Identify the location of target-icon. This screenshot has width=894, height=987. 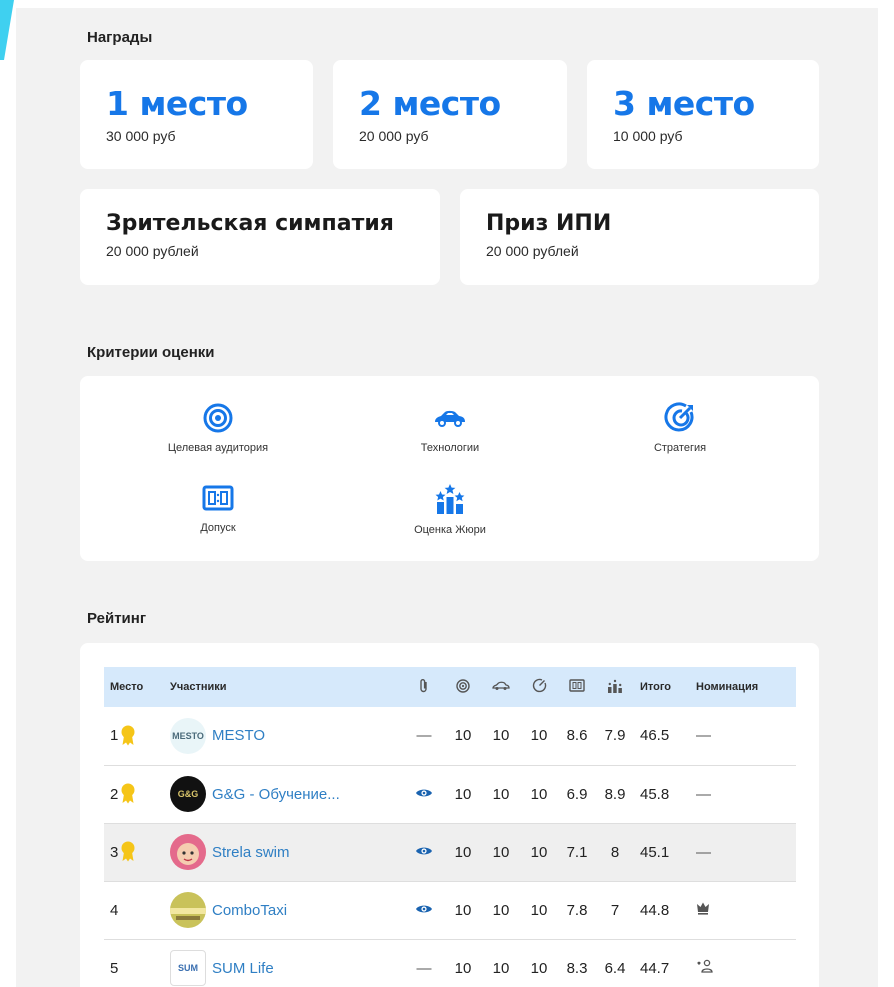
(463, 685).